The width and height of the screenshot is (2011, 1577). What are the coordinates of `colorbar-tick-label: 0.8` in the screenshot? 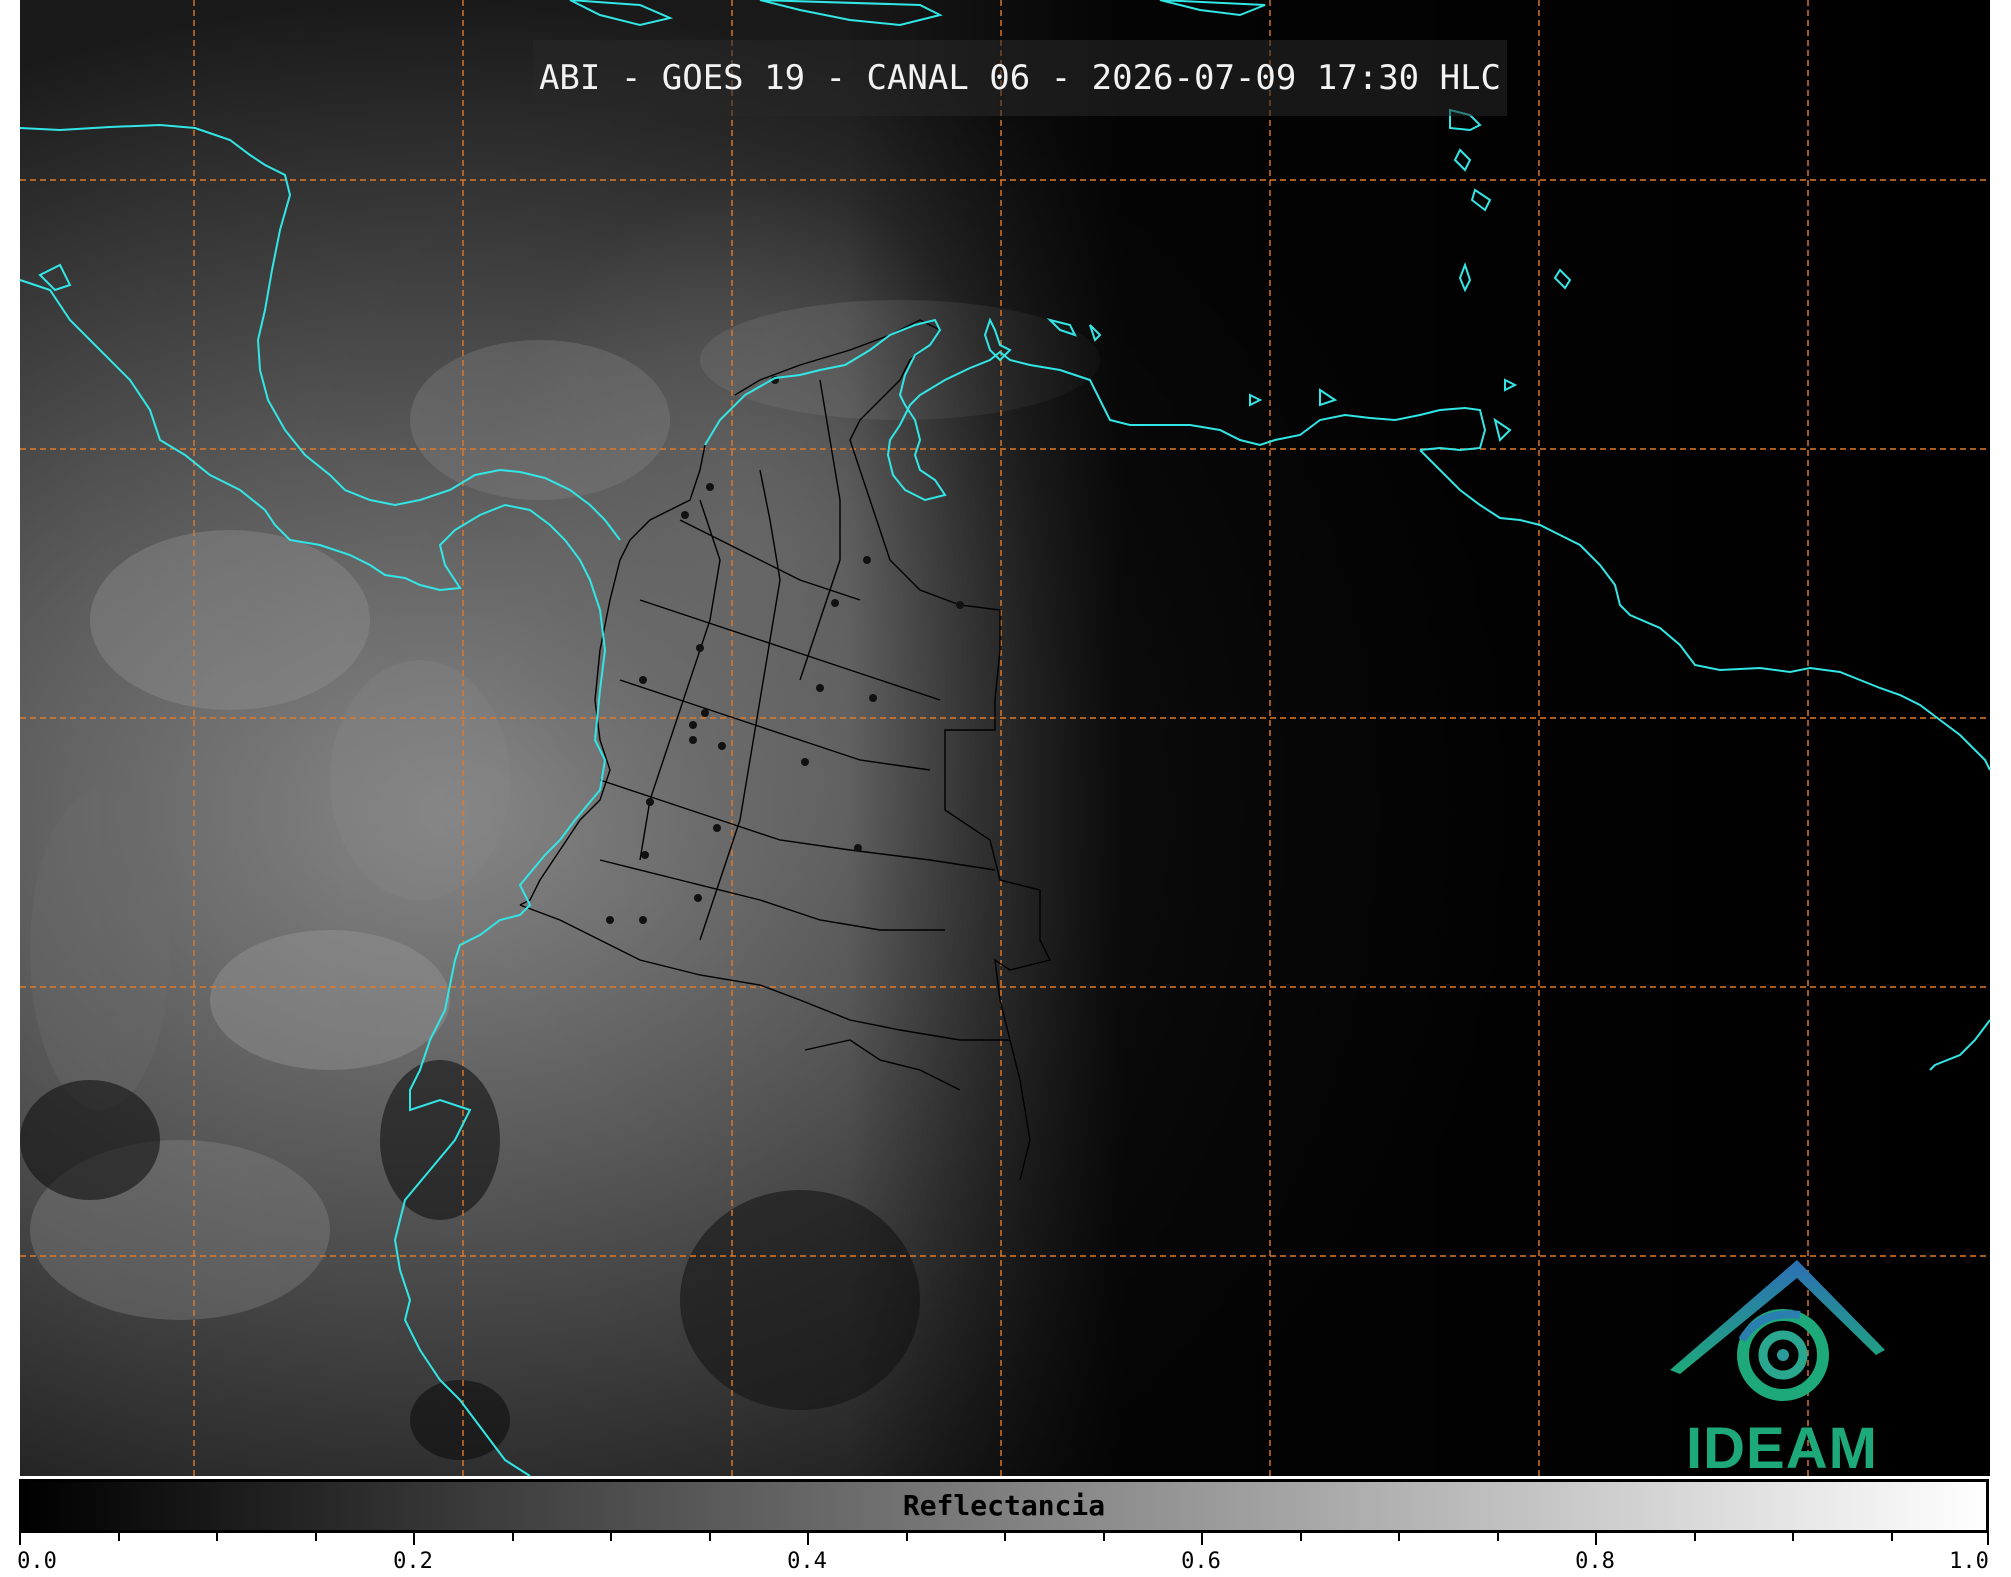 It's located at (1595, 1561).